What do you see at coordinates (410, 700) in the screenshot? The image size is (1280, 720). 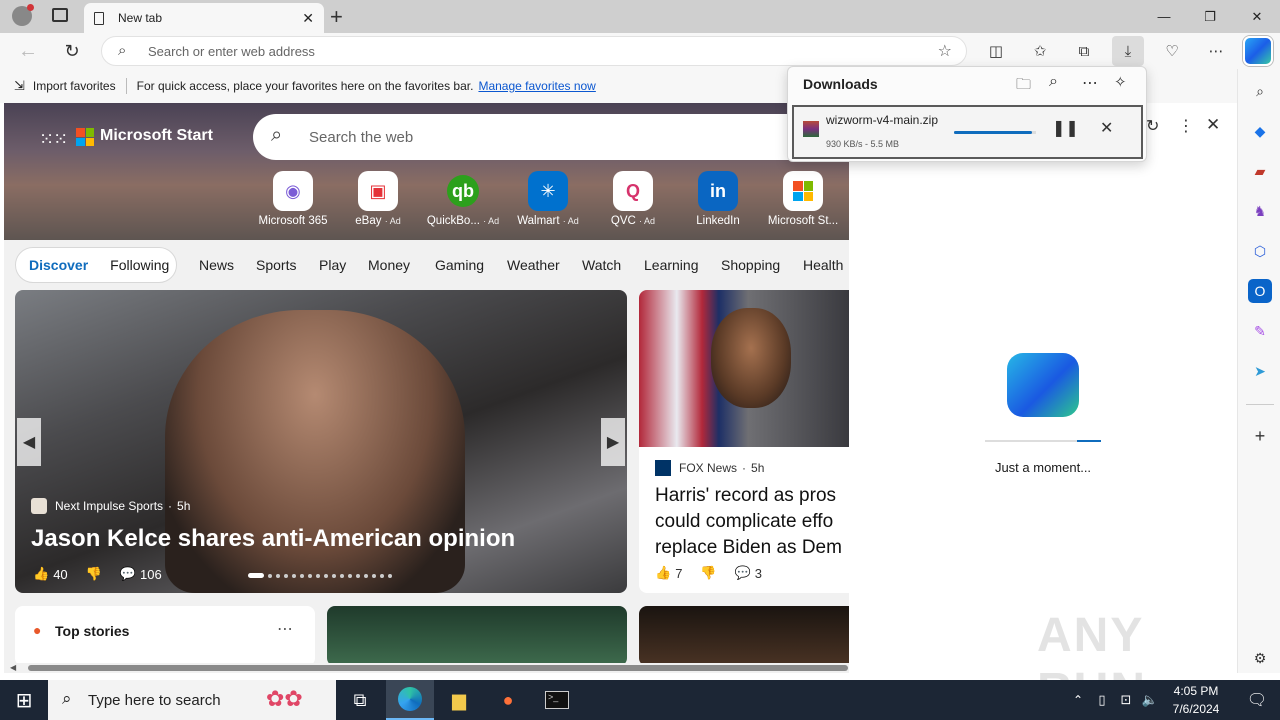 I see `edge-taskbar-icon` at bounding box center [410, 700].